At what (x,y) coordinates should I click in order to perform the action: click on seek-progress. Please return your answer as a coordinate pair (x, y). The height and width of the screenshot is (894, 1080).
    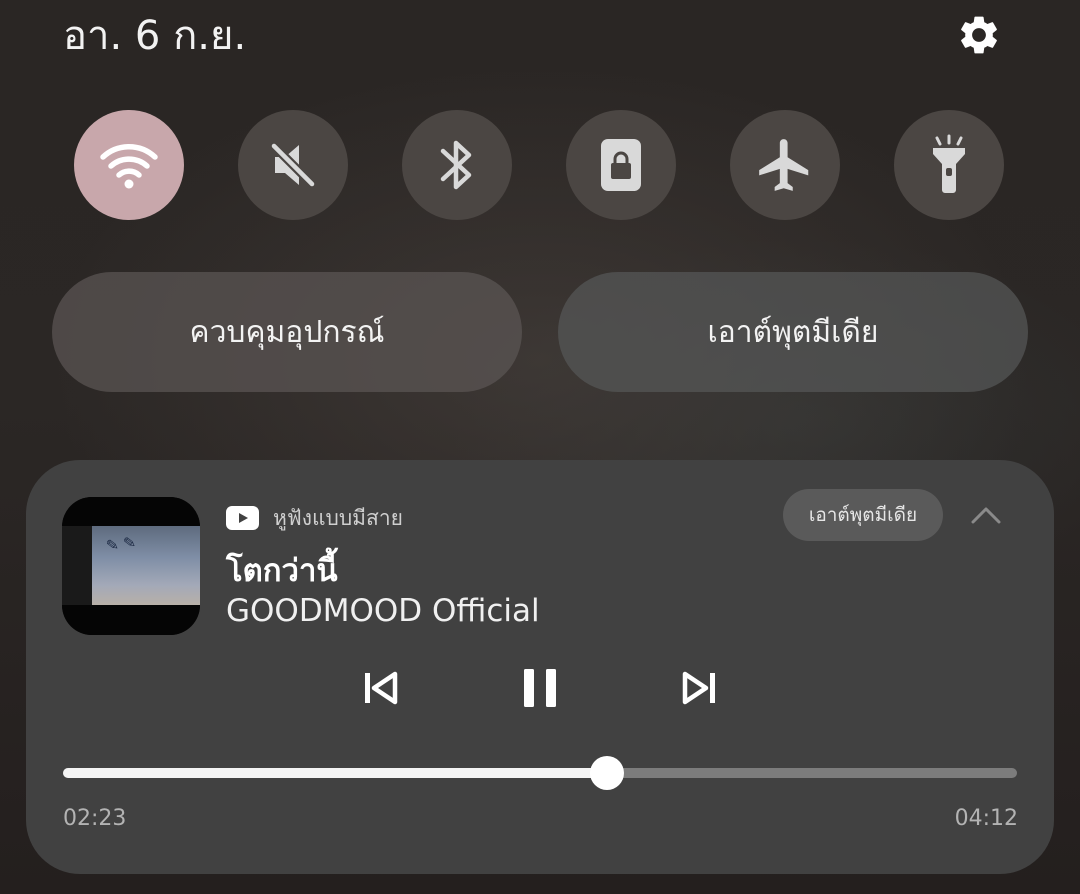
    Looking at the image, I should click on (335, 773).